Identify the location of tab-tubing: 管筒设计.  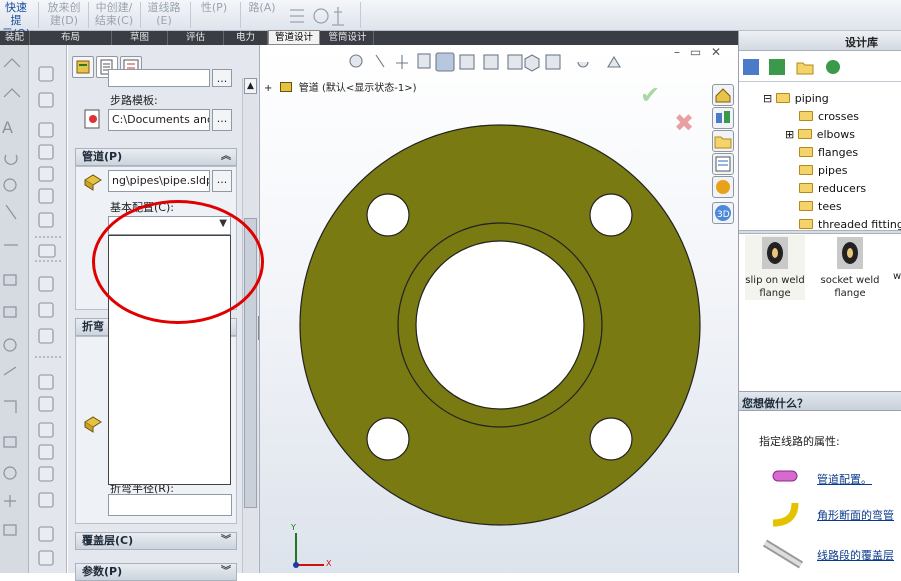
(348, 38).